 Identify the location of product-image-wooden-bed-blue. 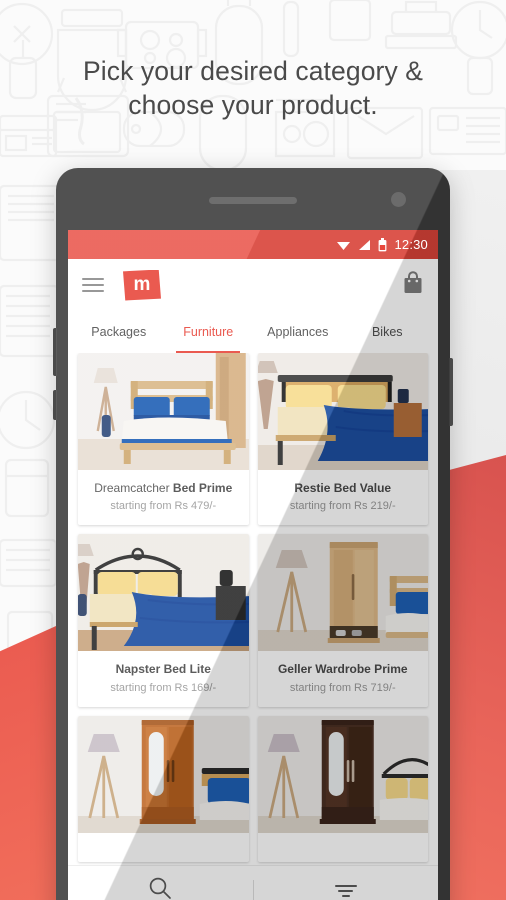
(163, 411).